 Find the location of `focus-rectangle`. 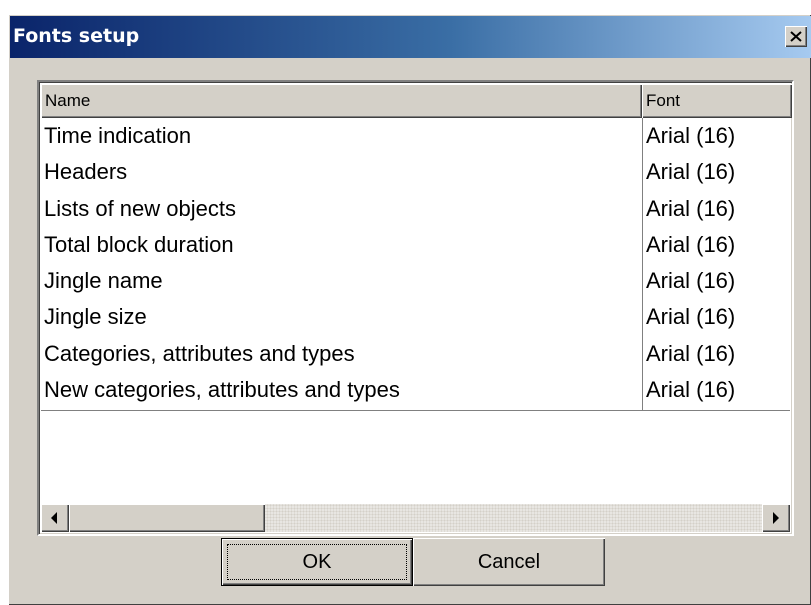

focus-rectangle is located at coordinates (317, 562).